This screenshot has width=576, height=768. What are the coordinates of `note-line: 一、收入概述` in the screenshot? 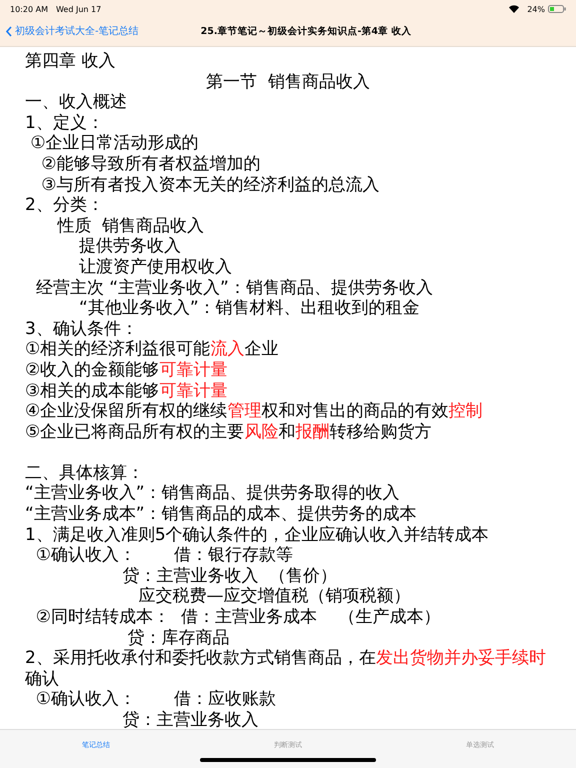 It's located at (76, 102).